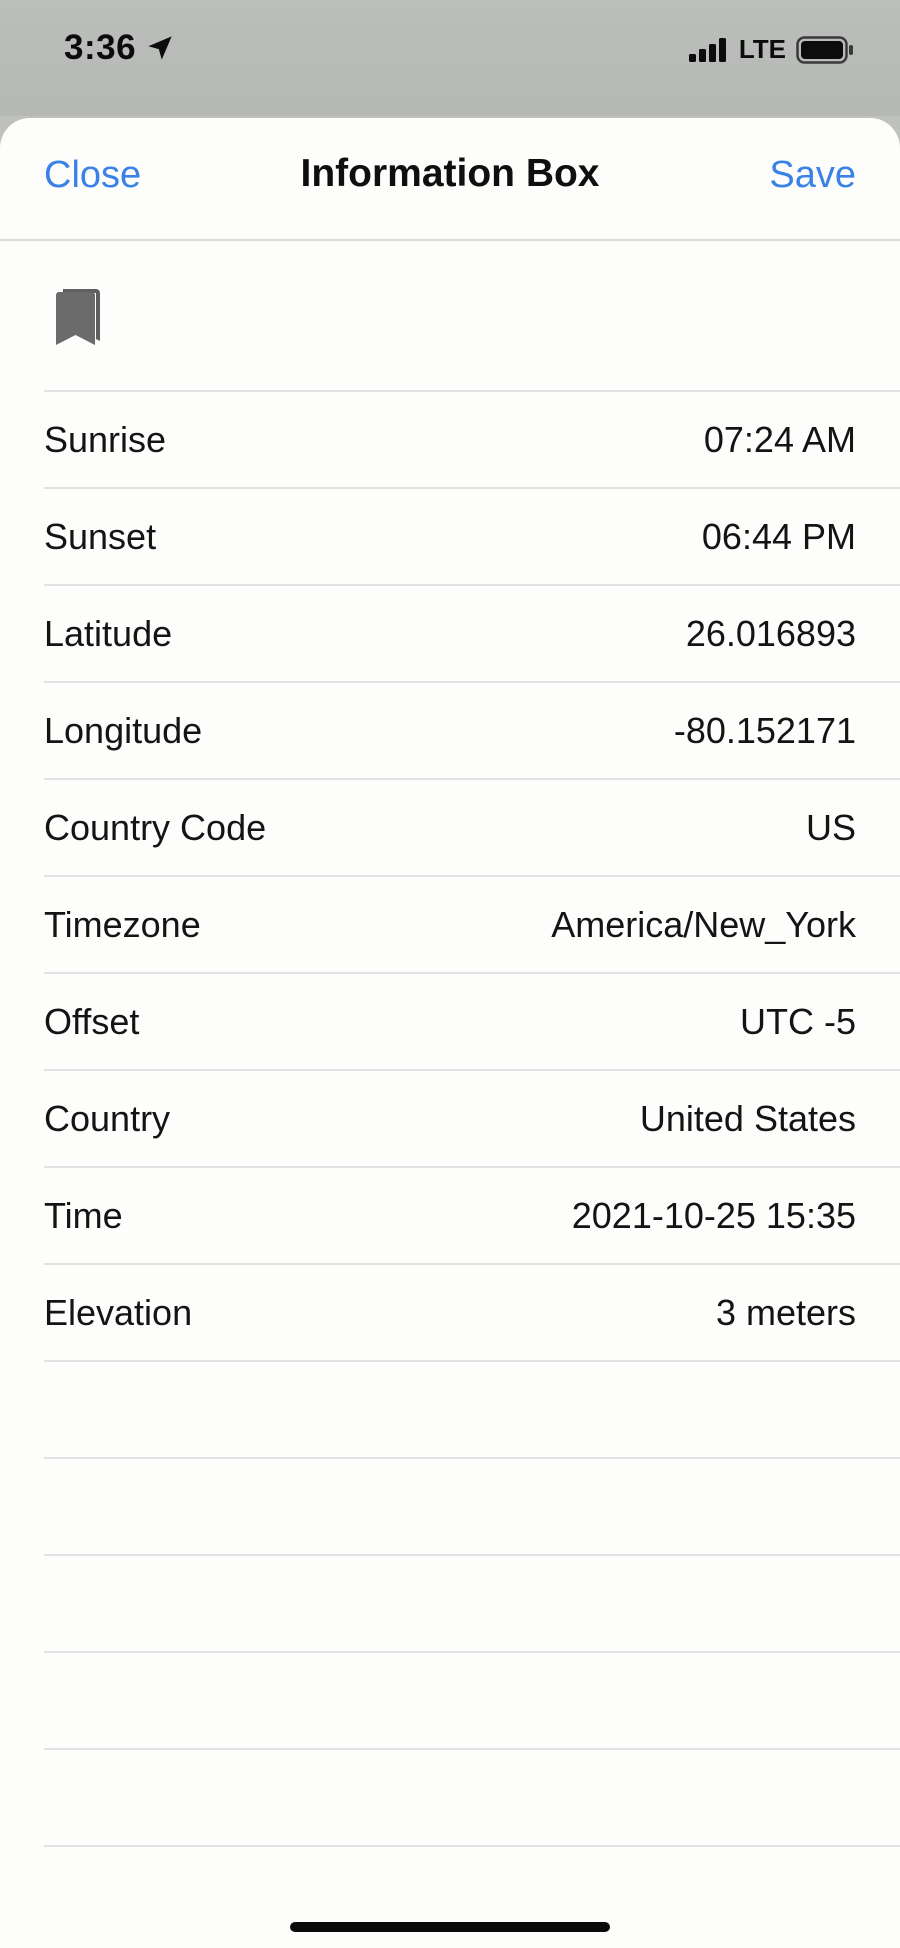 The width and height of the screenshot is (900, 1948). I want to click on row-label: Sunset, so click(100, 536).